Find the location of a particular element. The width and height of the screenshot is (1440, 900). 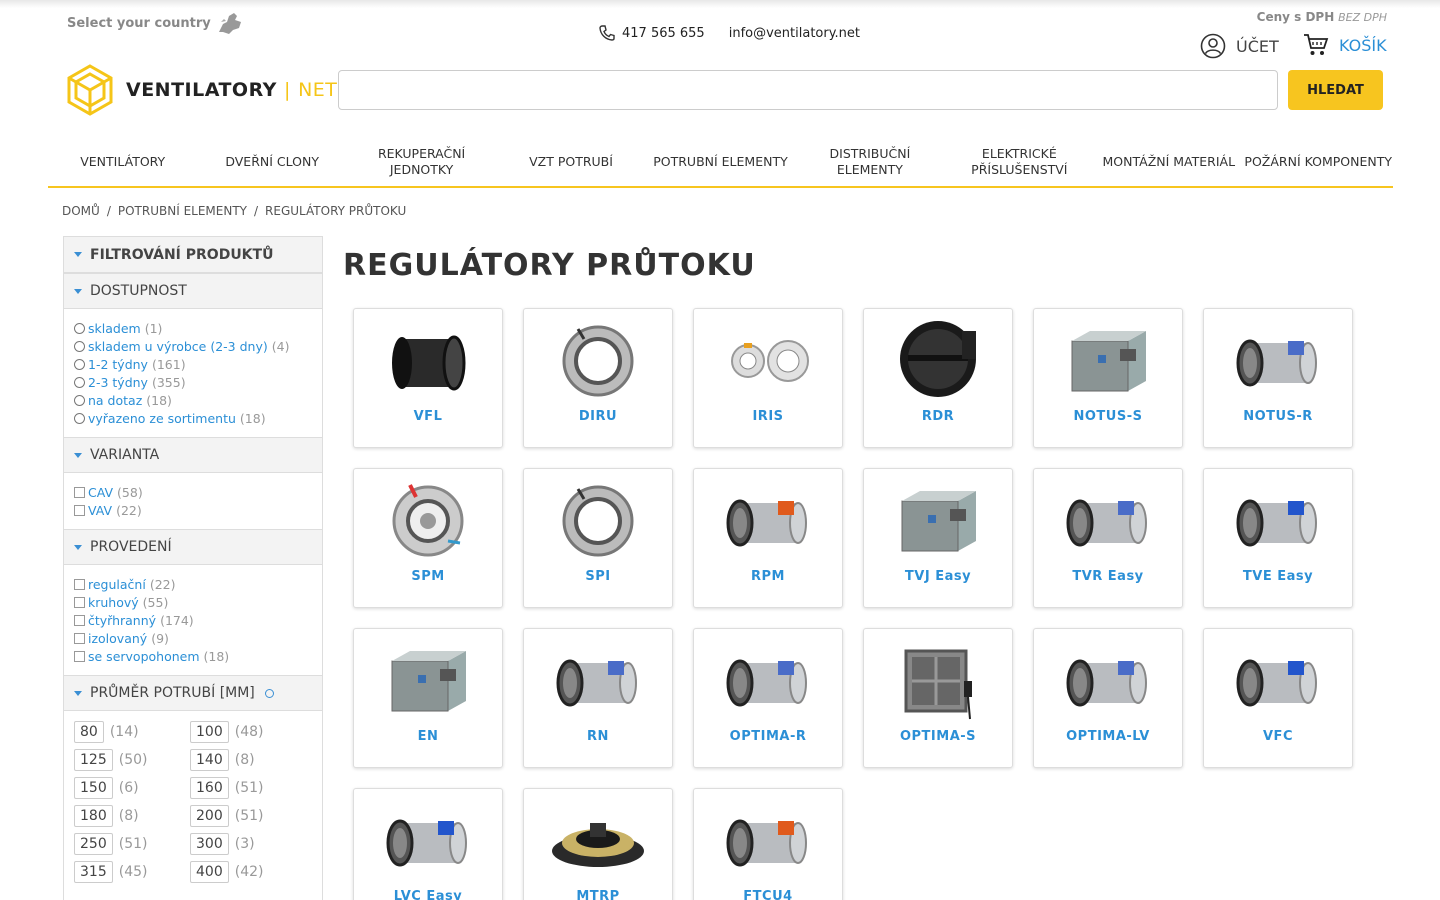

product-card: RDR is located at coordinates (938, 378).